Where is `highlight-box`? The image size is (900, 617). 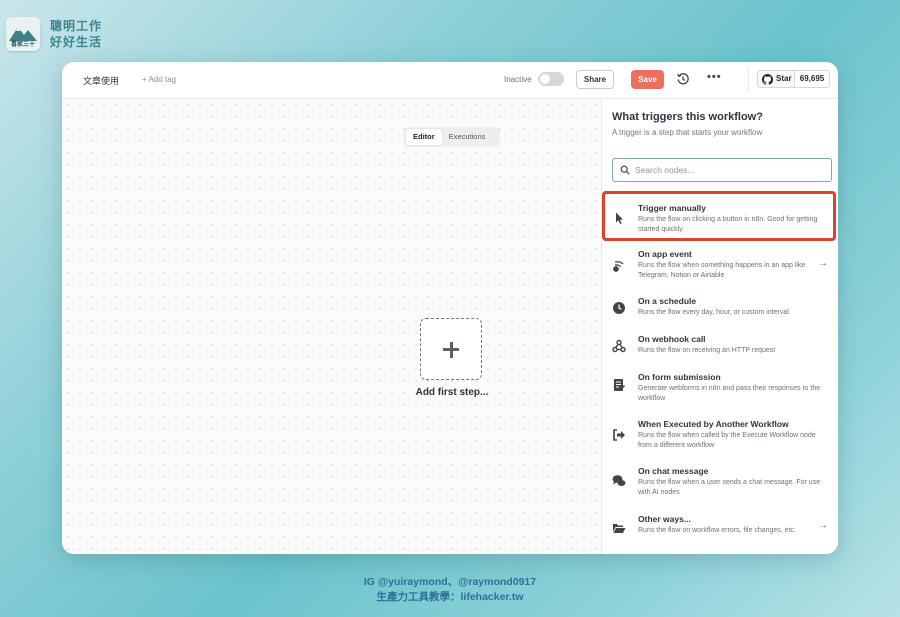
highlight-box is located at coordinates (719, 216).